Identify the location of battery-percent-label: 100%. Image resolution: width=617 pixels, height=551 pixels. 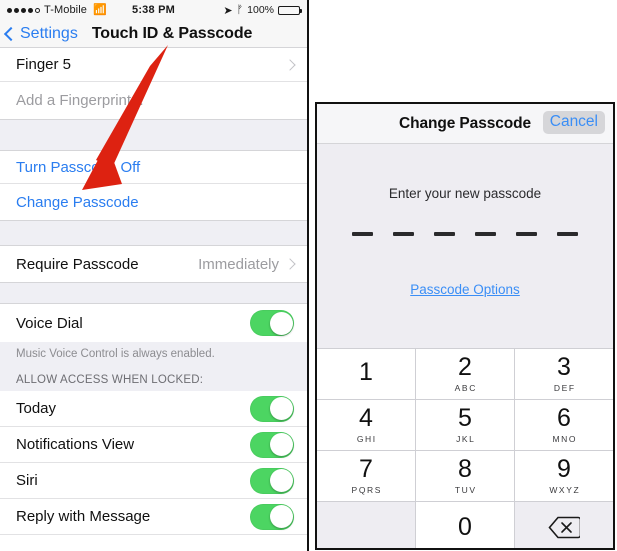
(260, 10).